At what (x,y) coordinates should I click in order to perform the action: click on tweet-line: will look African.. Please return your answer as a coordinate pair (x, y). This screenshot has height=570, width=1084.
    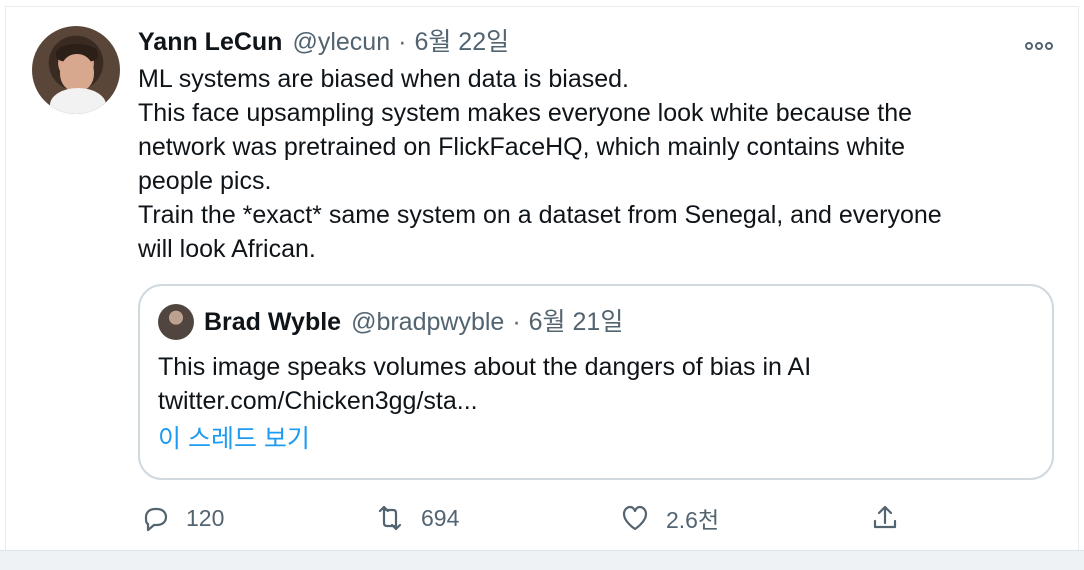
    Looking at the image, I should click on (227, 249).